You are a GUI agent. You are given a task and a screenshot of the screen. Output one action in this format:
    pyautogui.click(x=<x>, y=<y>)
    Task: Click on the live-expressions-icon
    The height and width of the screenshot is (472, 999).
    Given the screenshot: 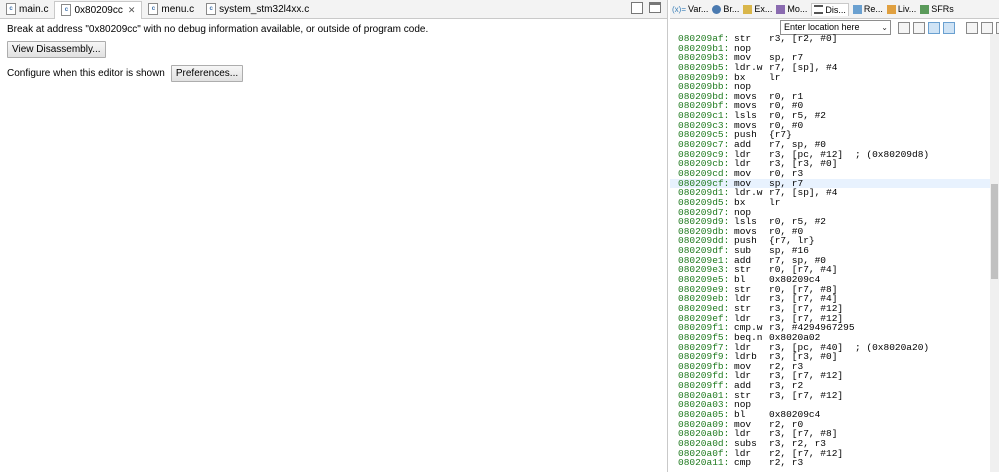 What is the action you would take?
    pyautogui.click(x=891, y=9)
    